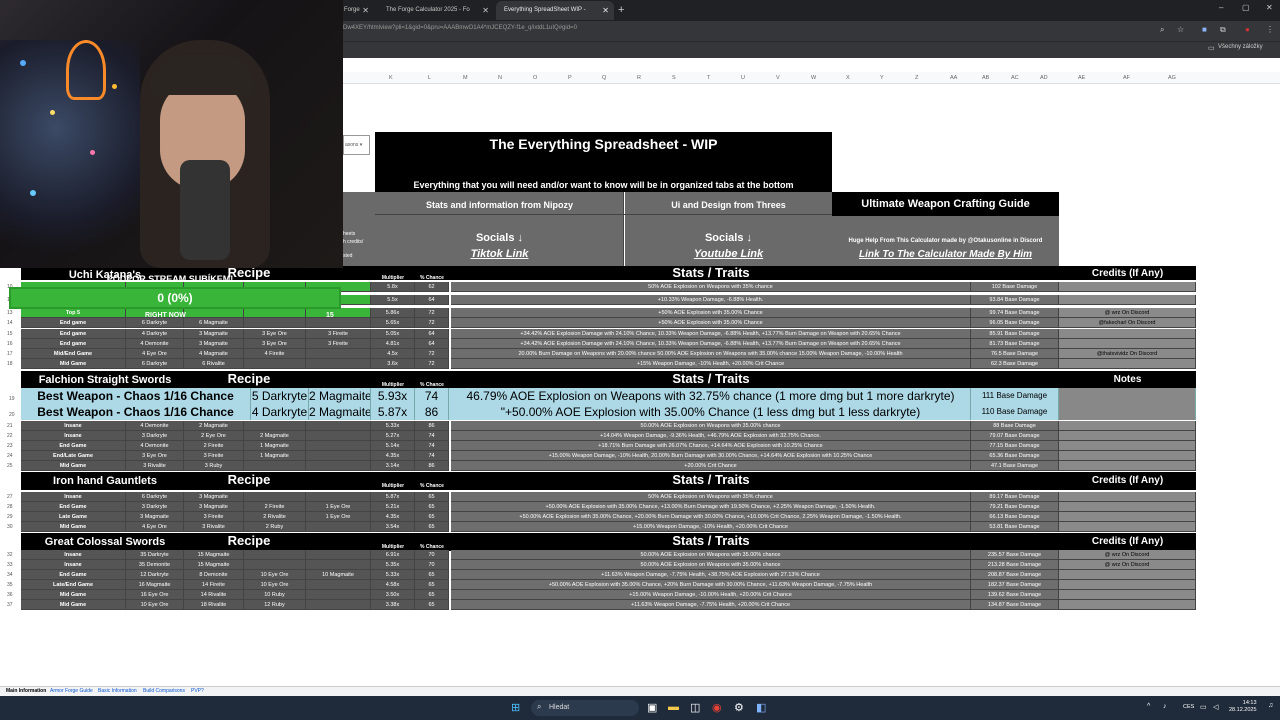 The width and height of the screenshot is (1280, 720). Describe the element at coordinates (432, 412) in the screenshot. I see `chance-cell: 86` at that location.